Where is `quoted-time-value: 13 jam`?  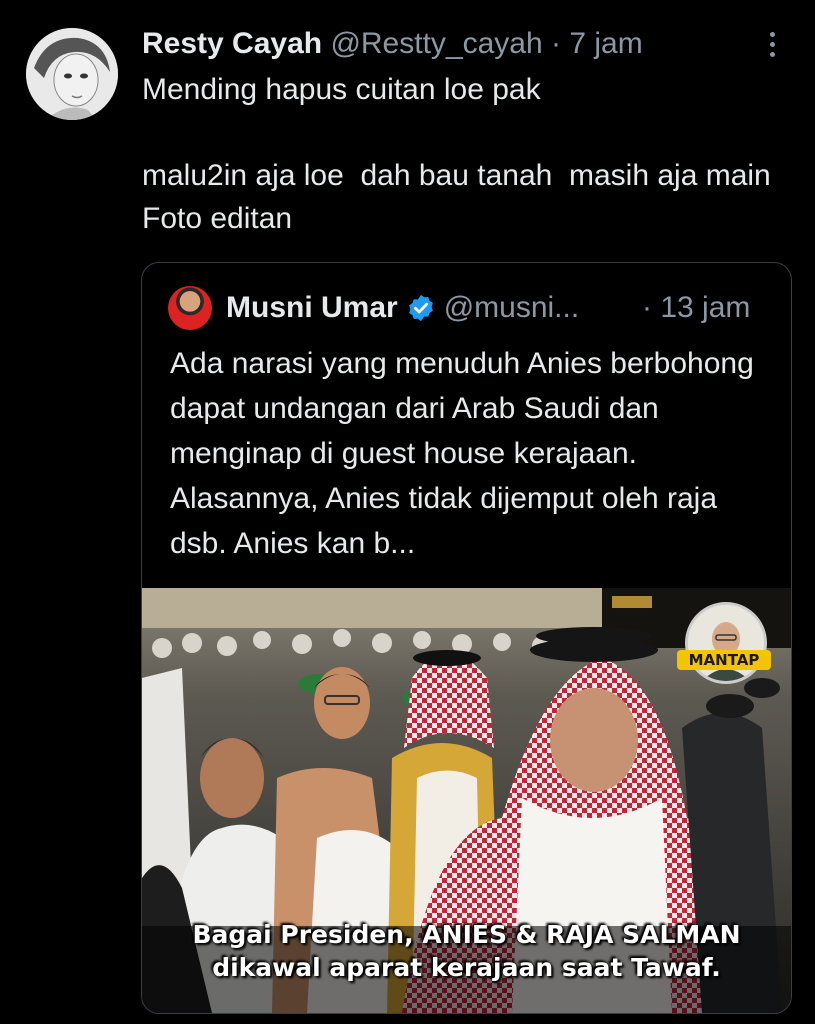 quoted-time-value: 13 jam is located at coordinates (705, 307).